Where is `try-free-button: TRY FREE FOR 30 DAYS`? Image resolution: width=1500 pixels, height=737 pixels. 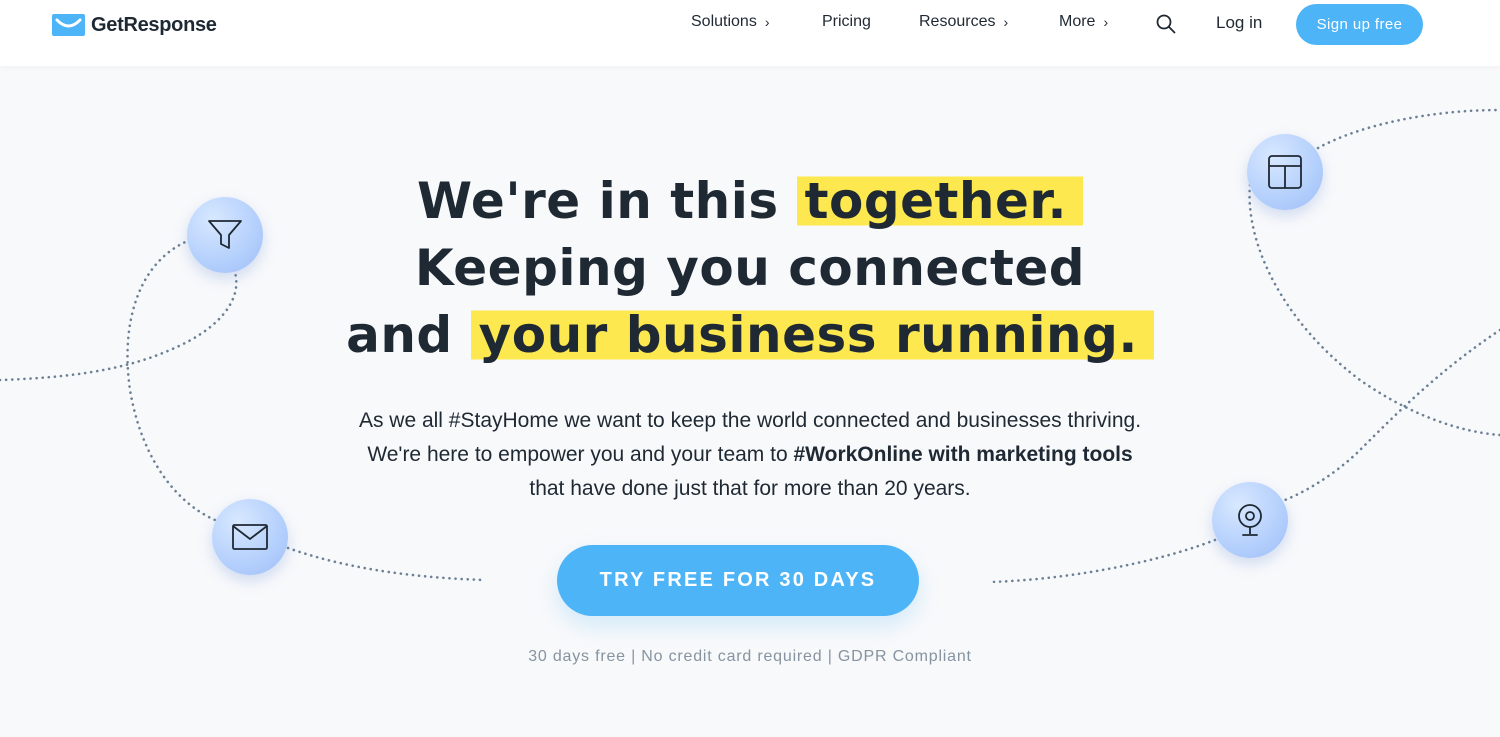
try-free-button: TRY FREE FOR 30 DAYS is located at coordinates (738, 580).